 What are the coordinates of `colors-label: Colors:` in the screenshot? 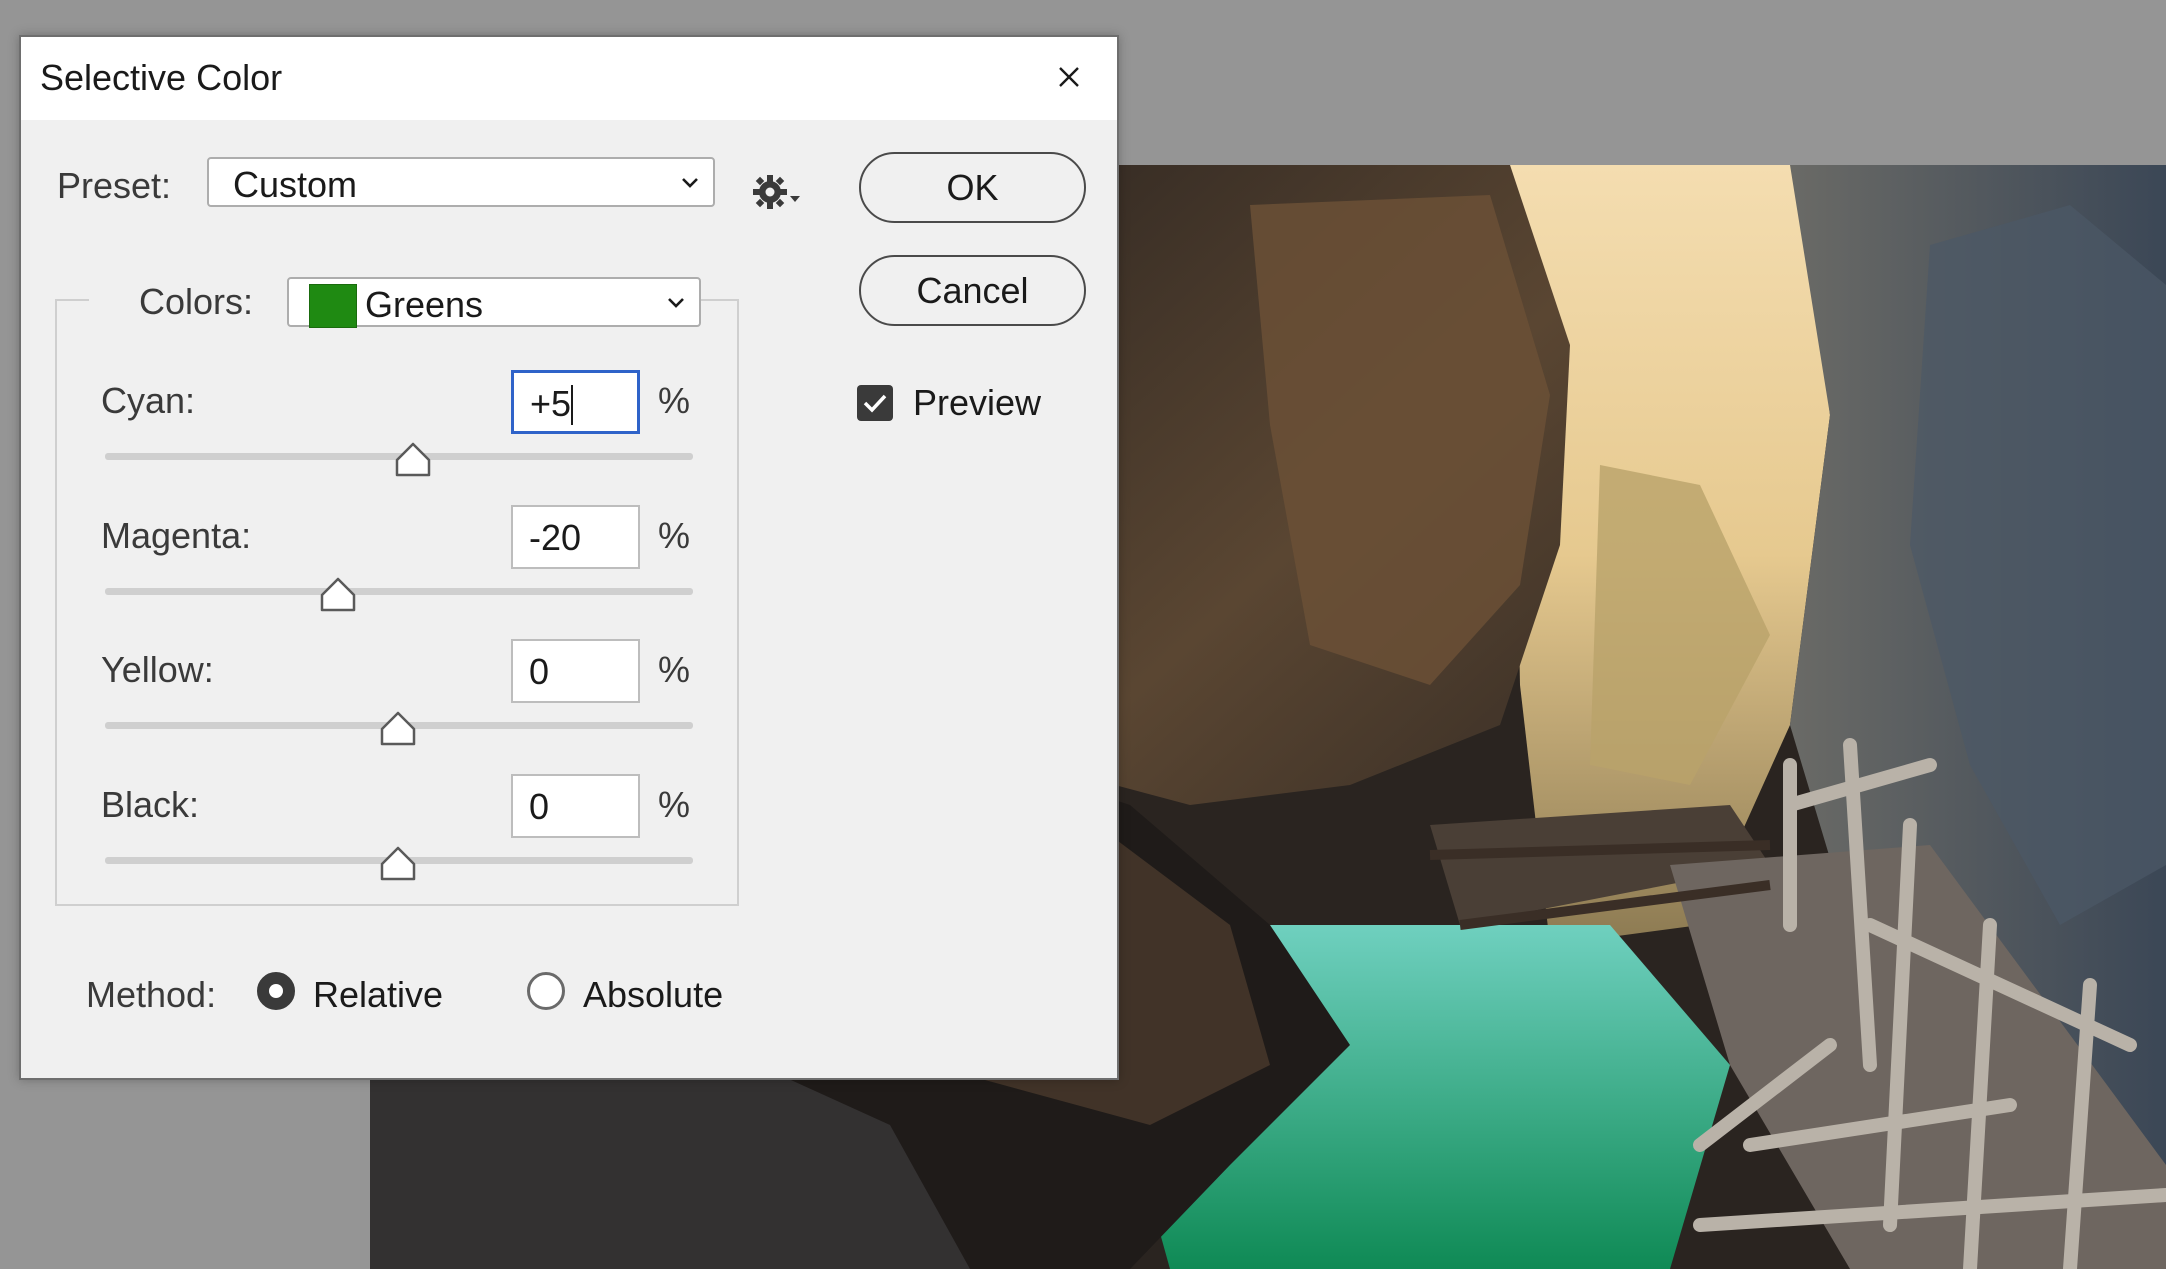 It's located at (196, 301).